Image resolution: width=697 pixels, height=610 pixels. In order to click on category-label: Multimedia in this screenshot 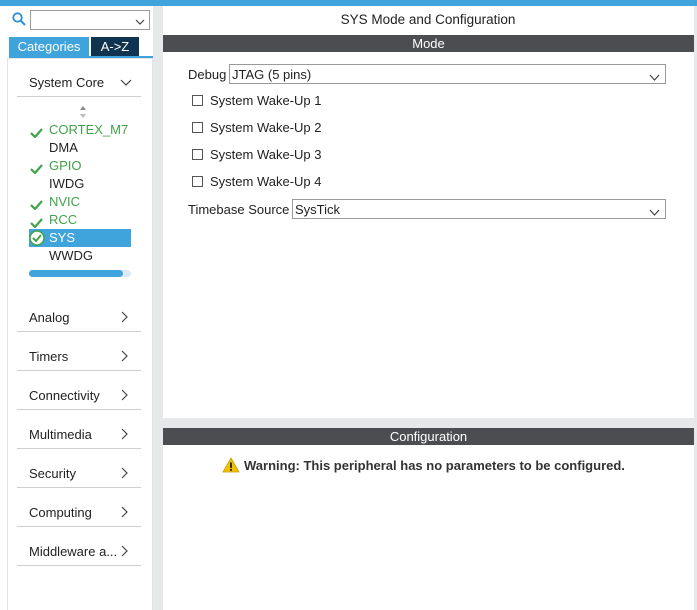, I will do `click(60, 434)`.